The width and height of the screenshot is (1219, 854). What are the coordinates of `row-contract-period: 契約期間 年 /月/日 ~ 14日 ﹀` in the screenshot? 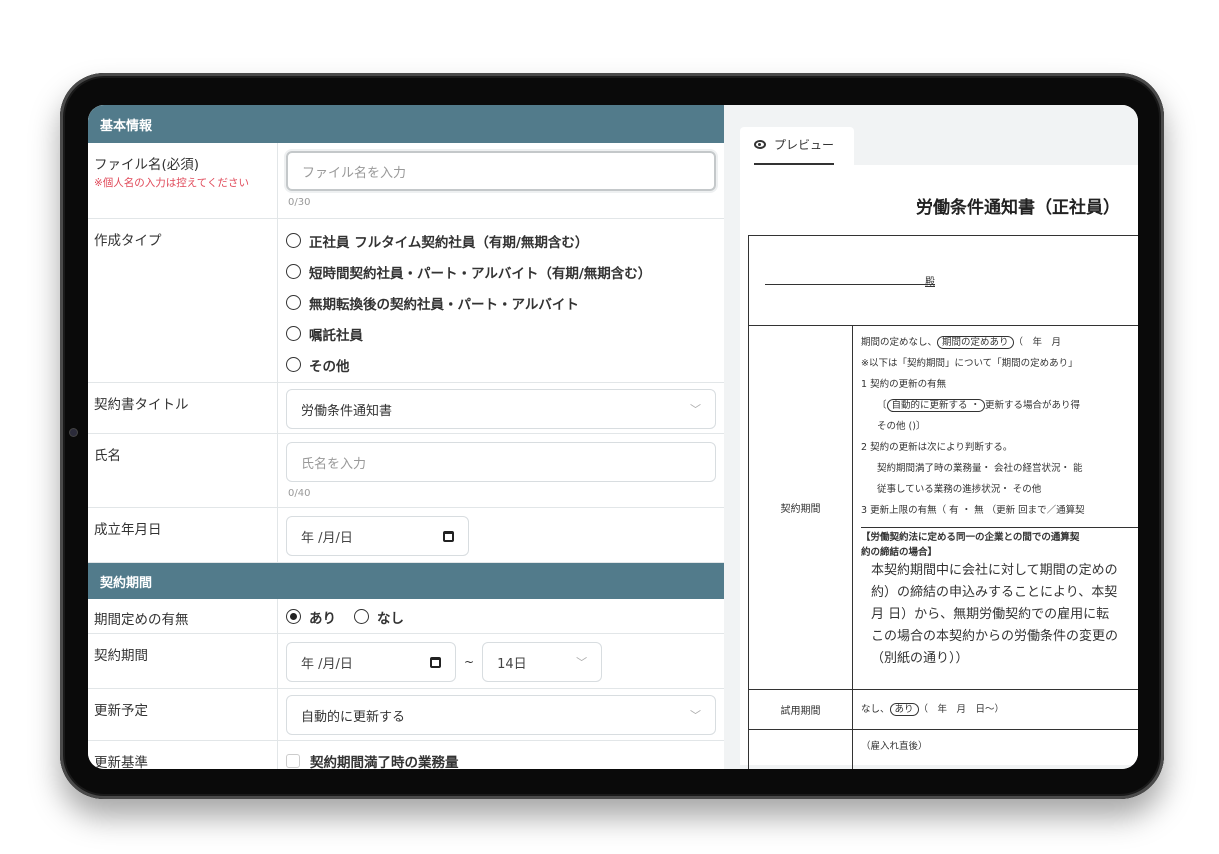 It's located at (406, 661).